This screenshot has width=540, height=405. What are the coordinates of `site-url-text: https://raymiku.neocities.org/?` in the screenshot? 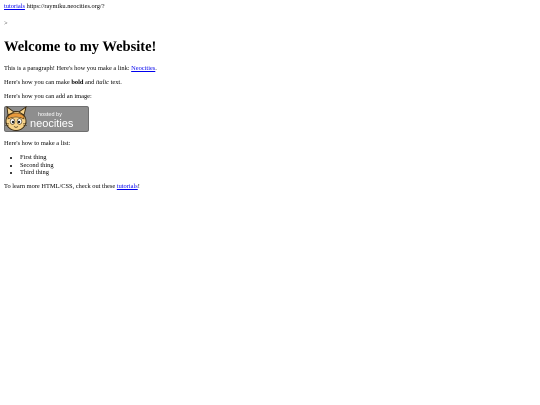 It's located at (65, 6).